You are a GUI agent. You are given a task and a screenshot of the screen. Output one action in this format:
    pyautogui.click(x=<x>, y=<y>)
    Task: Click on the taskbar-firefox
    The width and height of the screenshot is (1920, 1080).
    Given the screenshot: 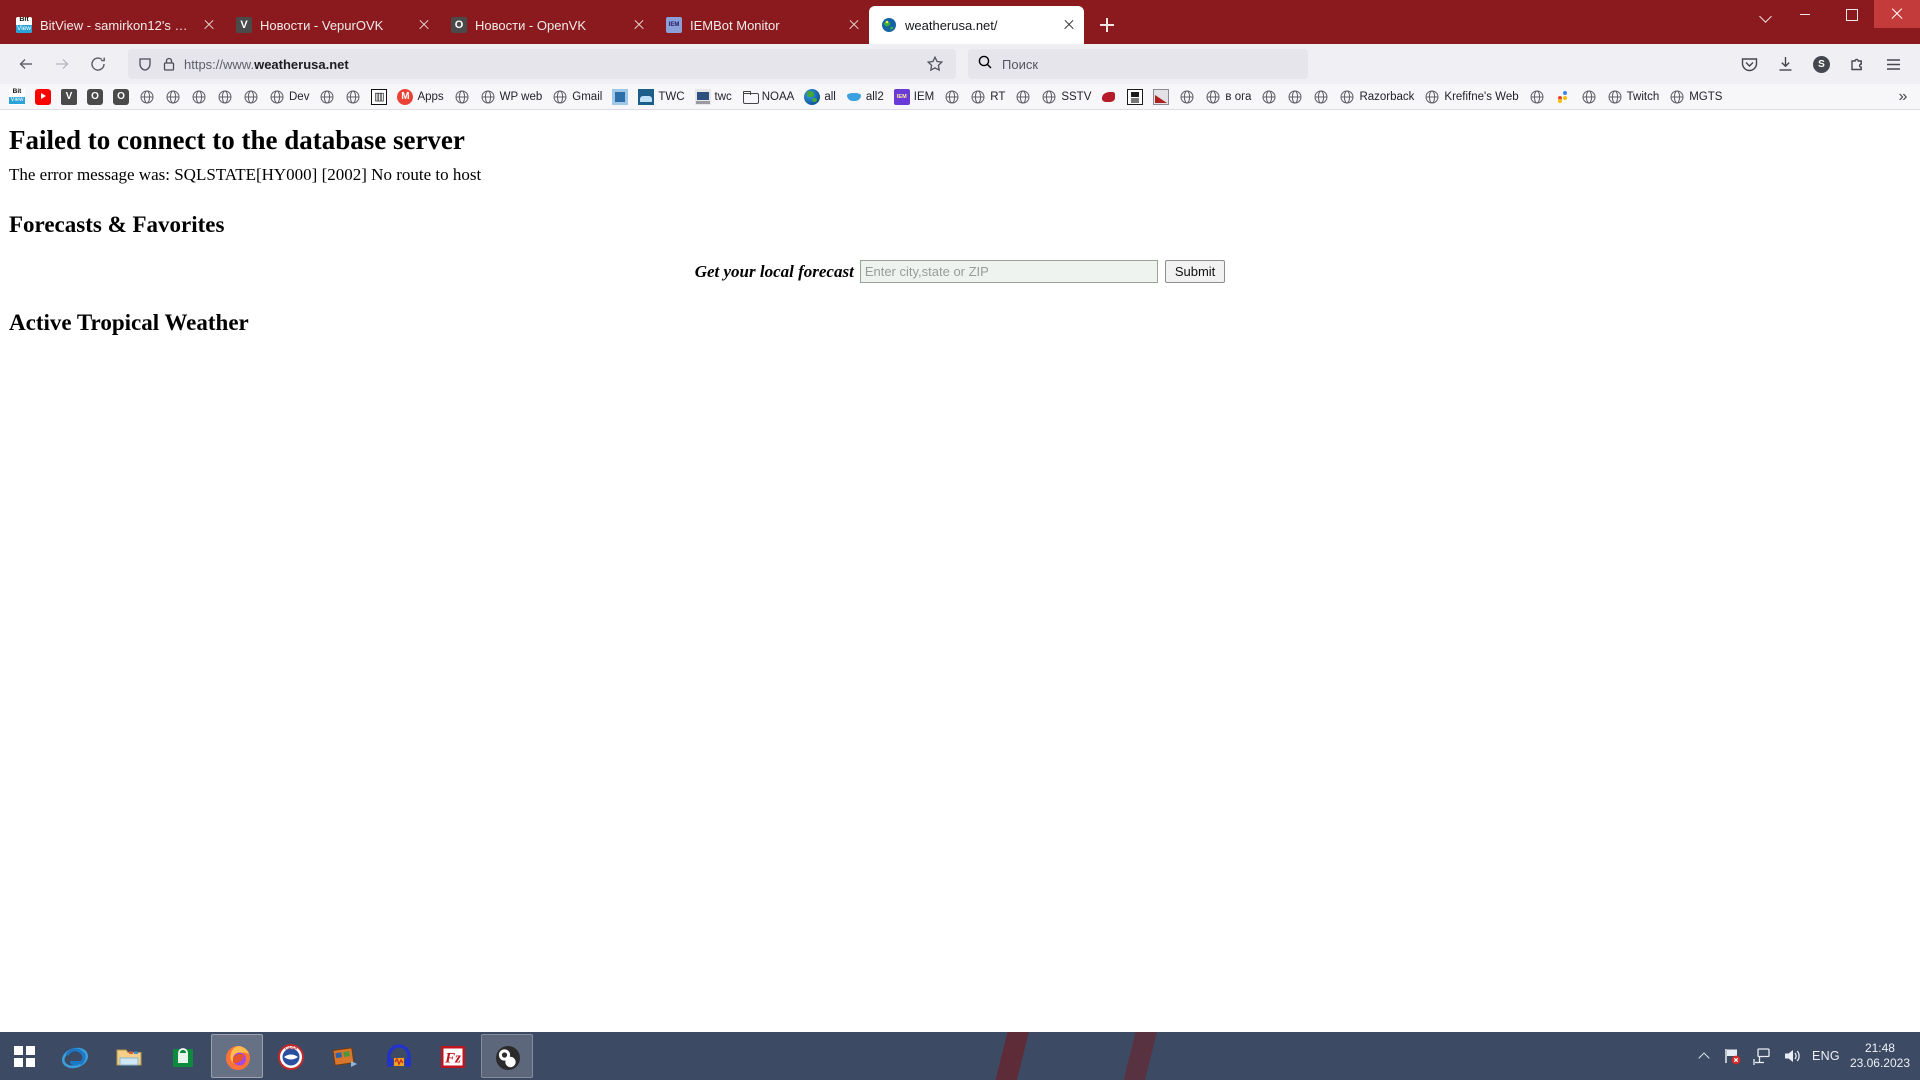 What is the action you would take?
    pyautogui.click(x=237, y=1056)
    